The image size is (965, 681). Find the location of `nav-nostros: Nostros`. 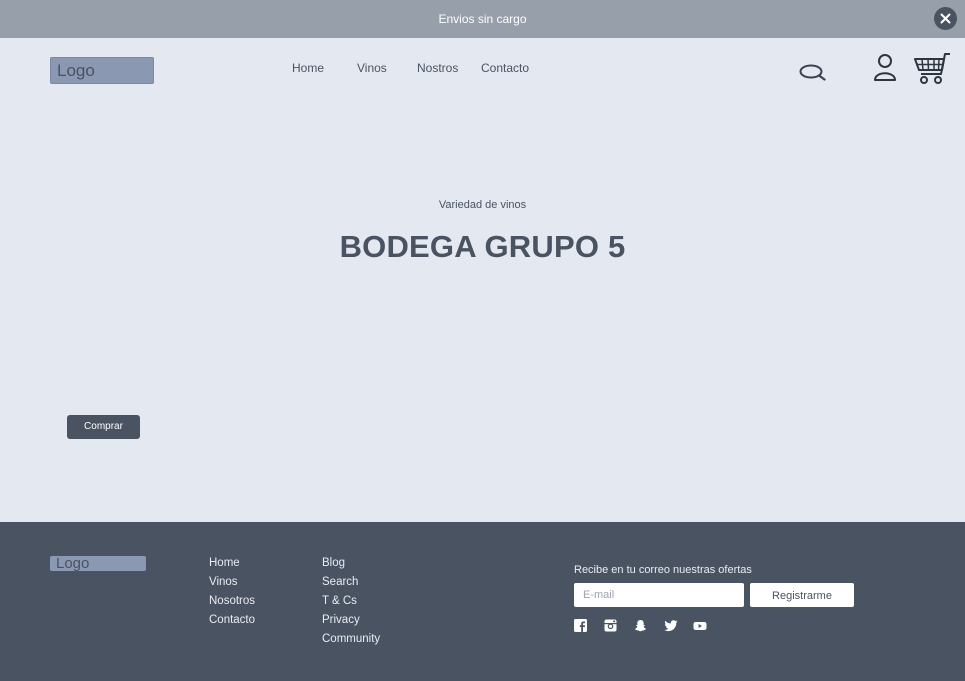

nav-nostros: Nostros is located at coordinates (437, 68).